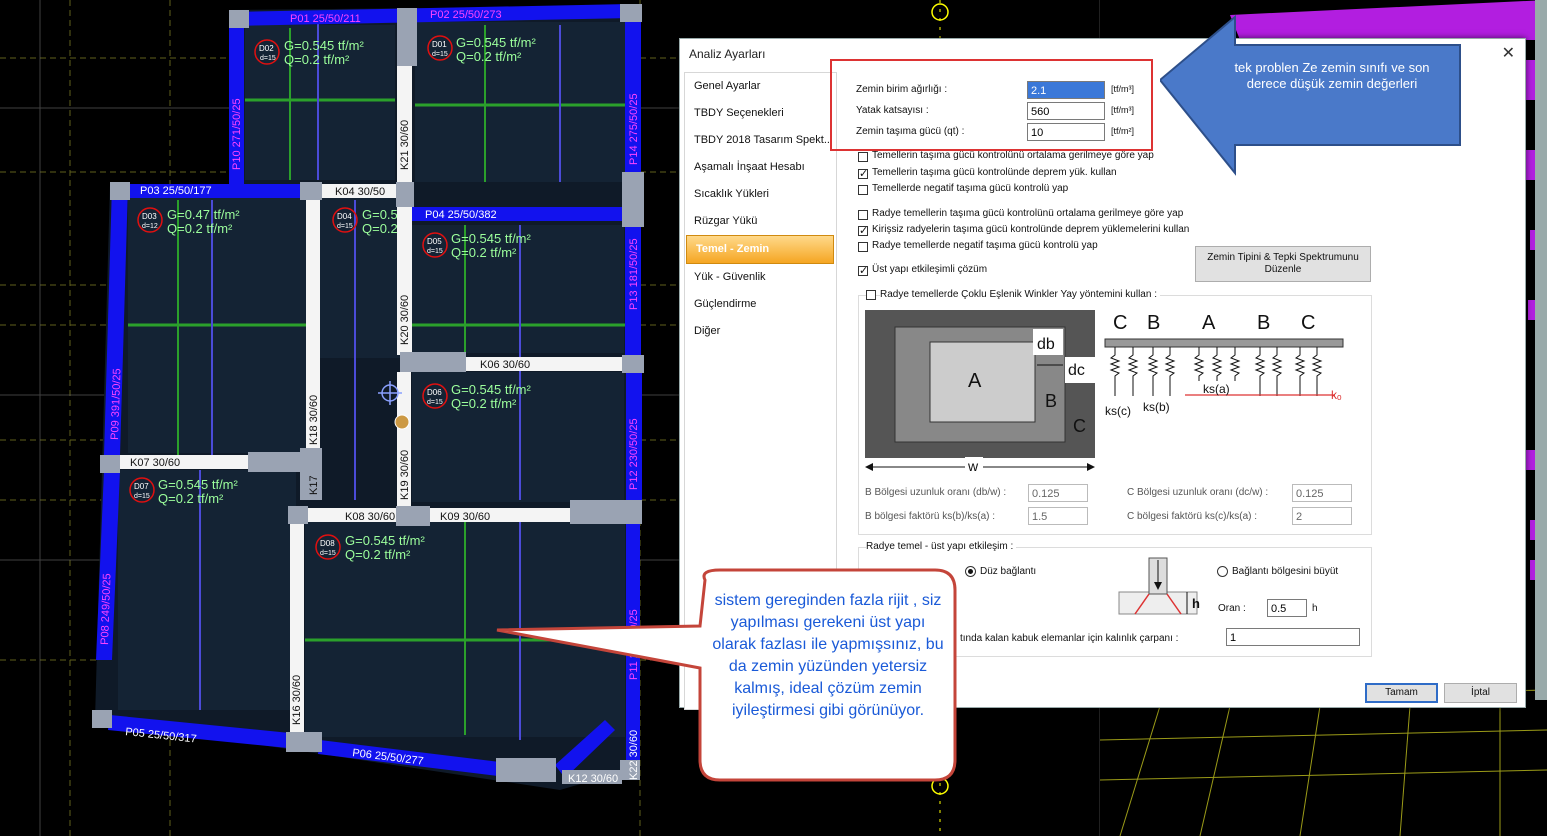 Image resolution: width=1547 pixels, height=836 pixels. Describe the element at coordinates (760, 277) in the screenshot. I see `nav-item-yuk-guvenlik: Yük - Güvenlik` at that location.